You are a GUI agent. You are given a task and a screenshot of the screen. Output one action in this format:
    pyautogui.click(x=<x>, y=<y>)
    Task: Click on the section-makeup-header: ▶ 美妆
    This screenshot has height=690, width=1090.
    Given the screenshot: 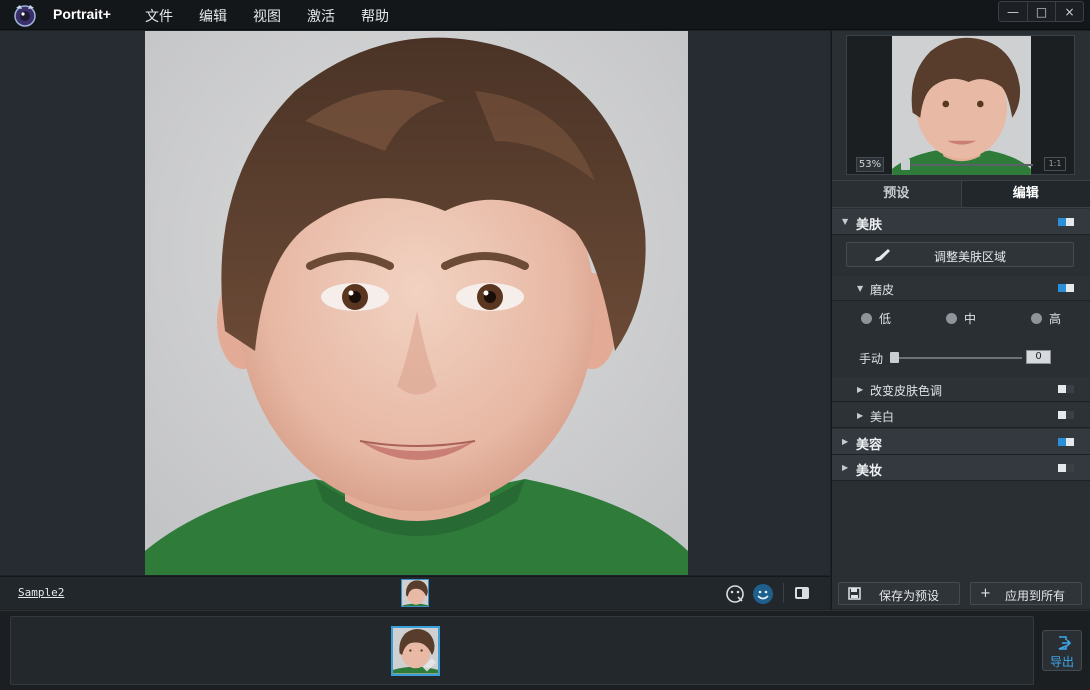 What is the action you would take?
    pyautogui.click(x=961, y=468)
    